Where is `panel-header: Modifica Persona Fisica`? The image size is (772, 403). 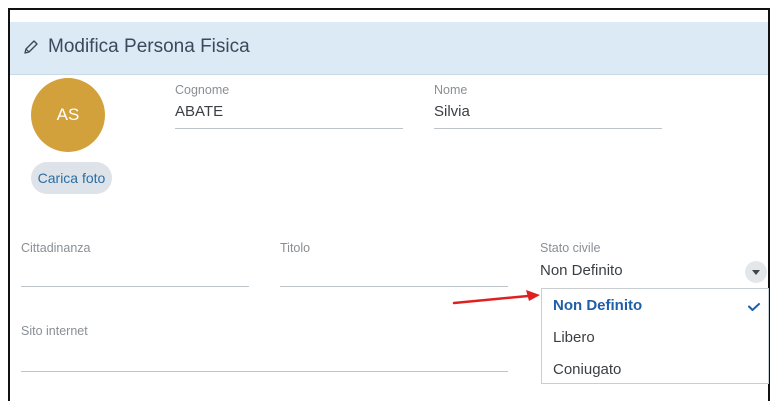
panel-header: Modifica Persona Fisica is located at coordinates (389, 48).